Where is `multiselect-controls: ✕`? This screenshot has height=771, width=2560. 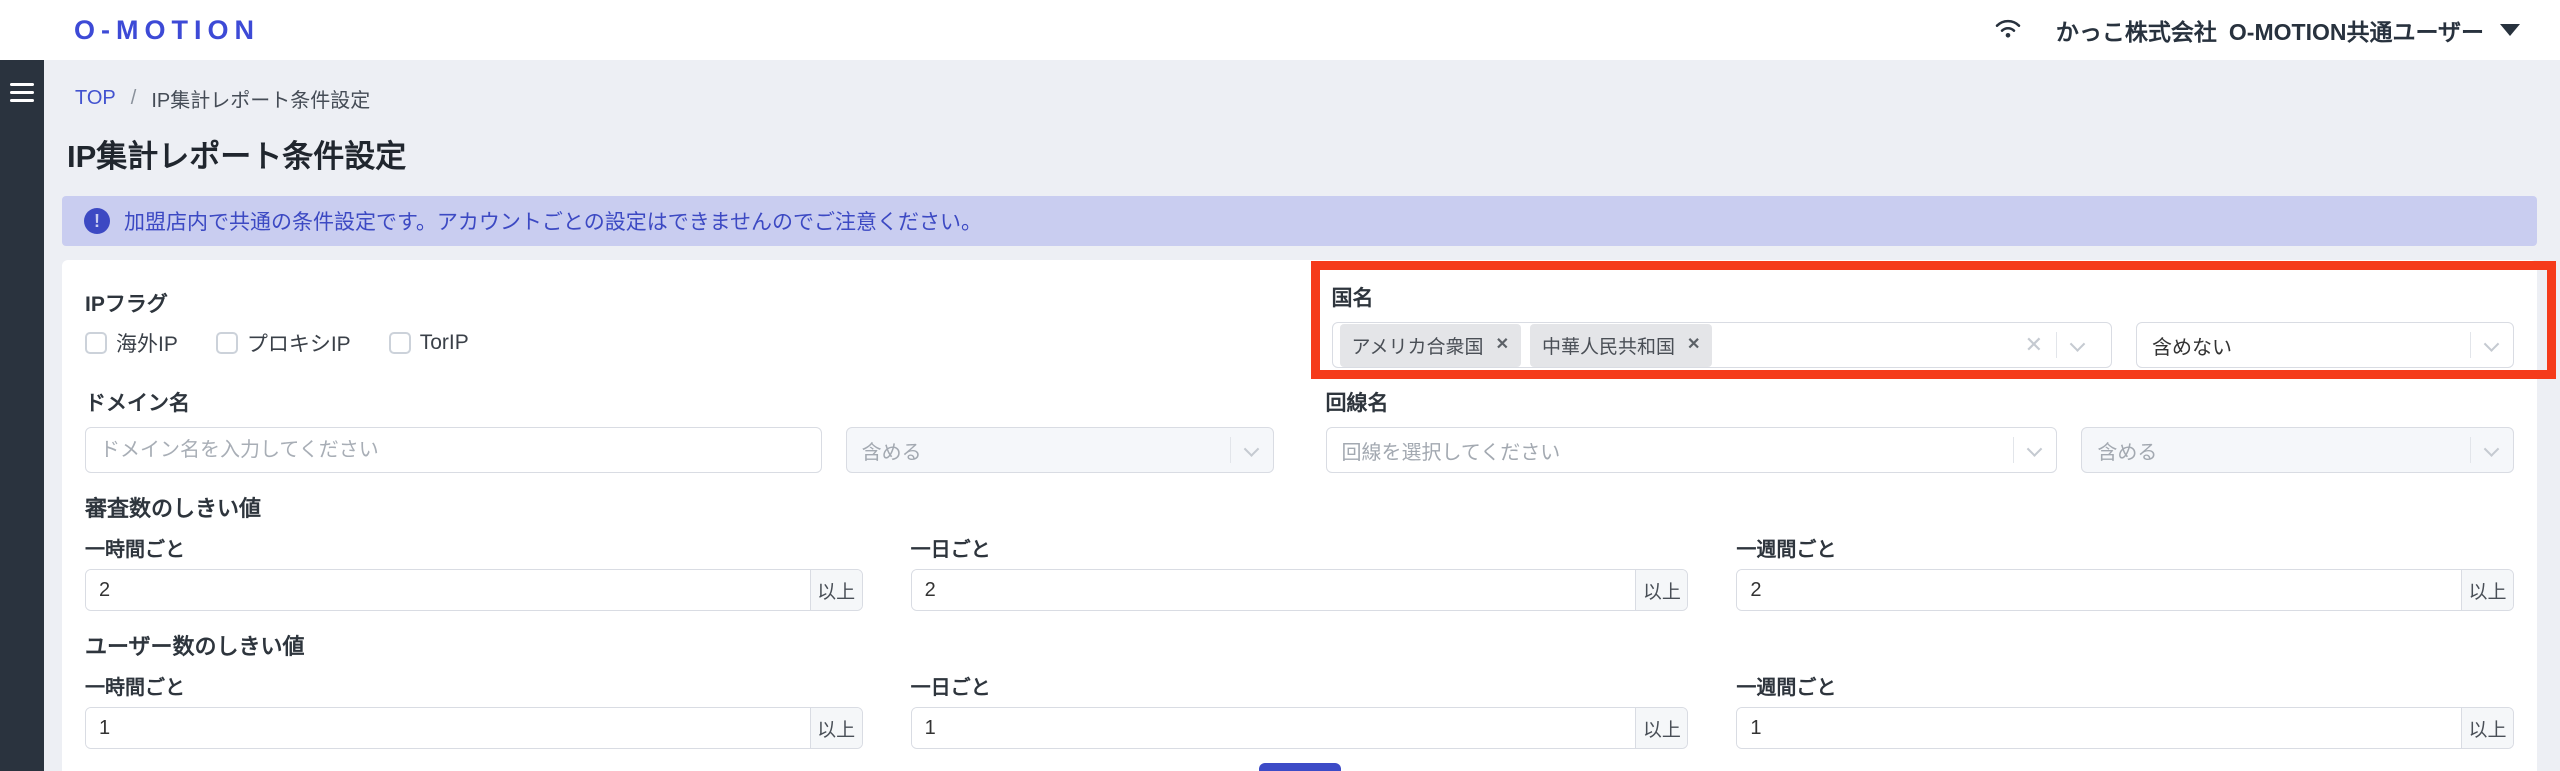 multiselect-controls: ✕ is located at coordinates (2062, 345).